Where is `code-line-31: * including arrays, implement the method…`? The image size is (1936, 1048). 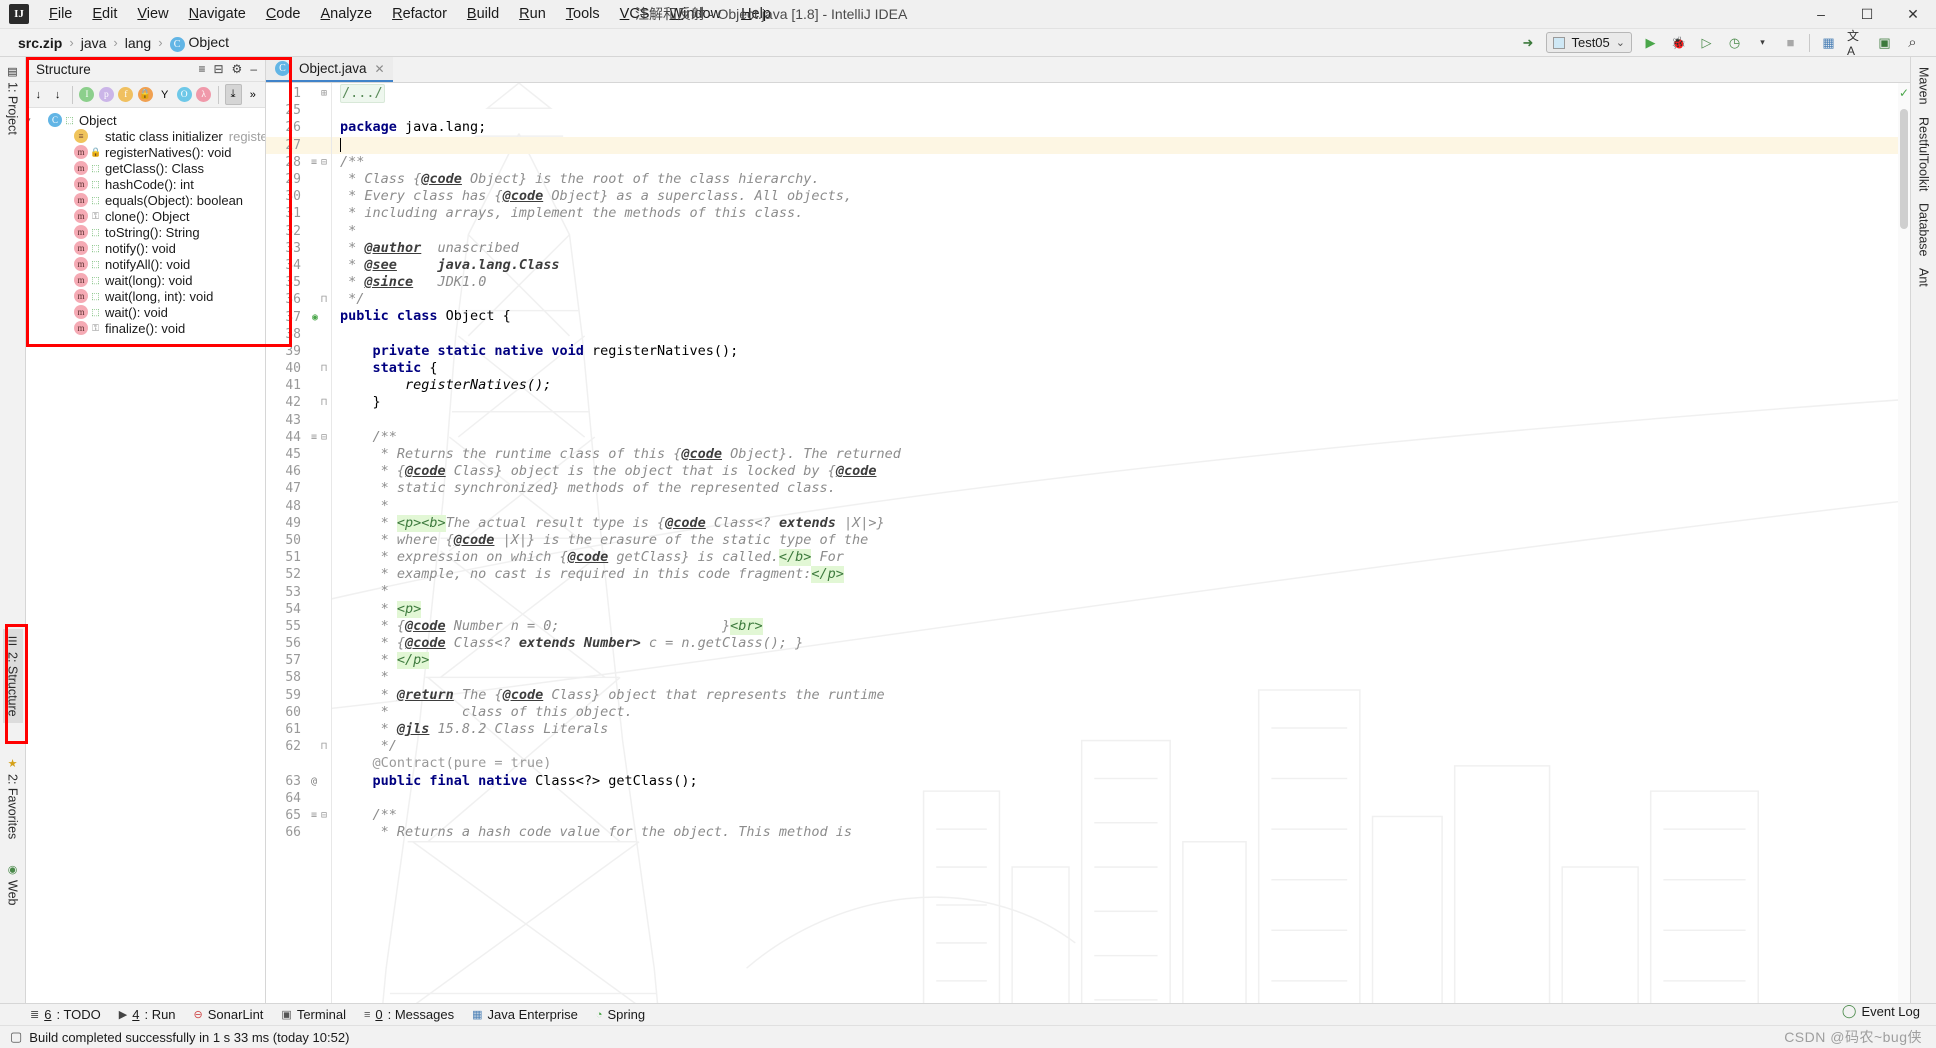 code-line-31: * including arrays, implement the method… is located at coordinates (1121, 213).